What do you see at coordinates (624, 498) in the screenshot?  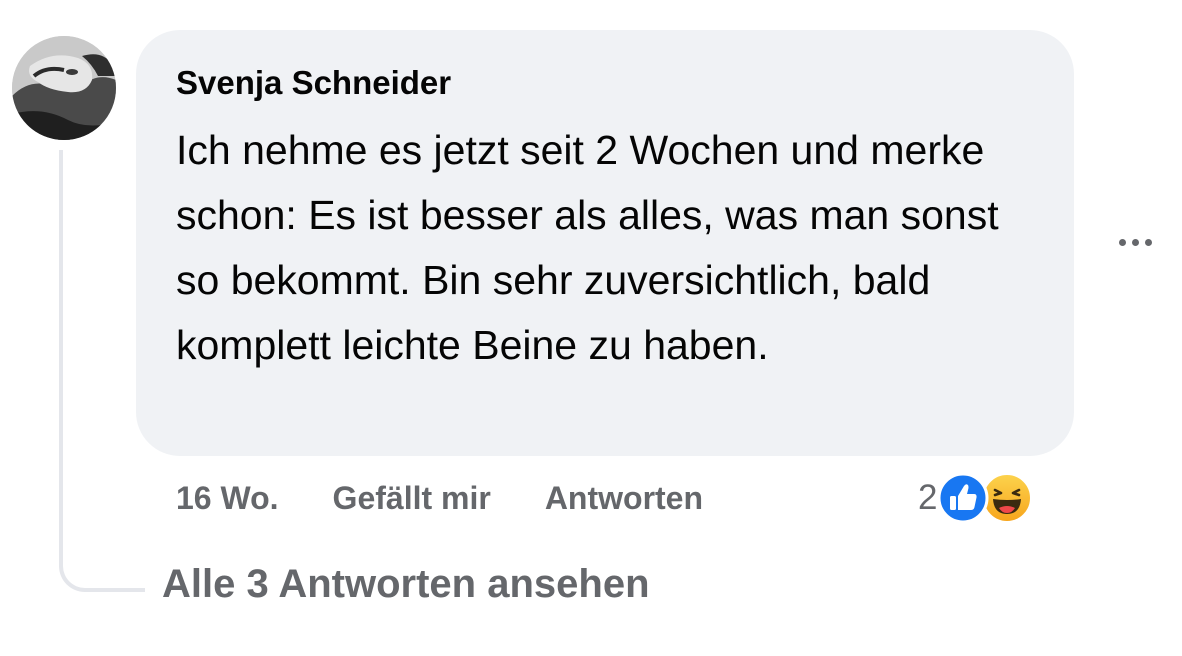 I see `reply-button: Antworten` at bounding box center [624, 498].